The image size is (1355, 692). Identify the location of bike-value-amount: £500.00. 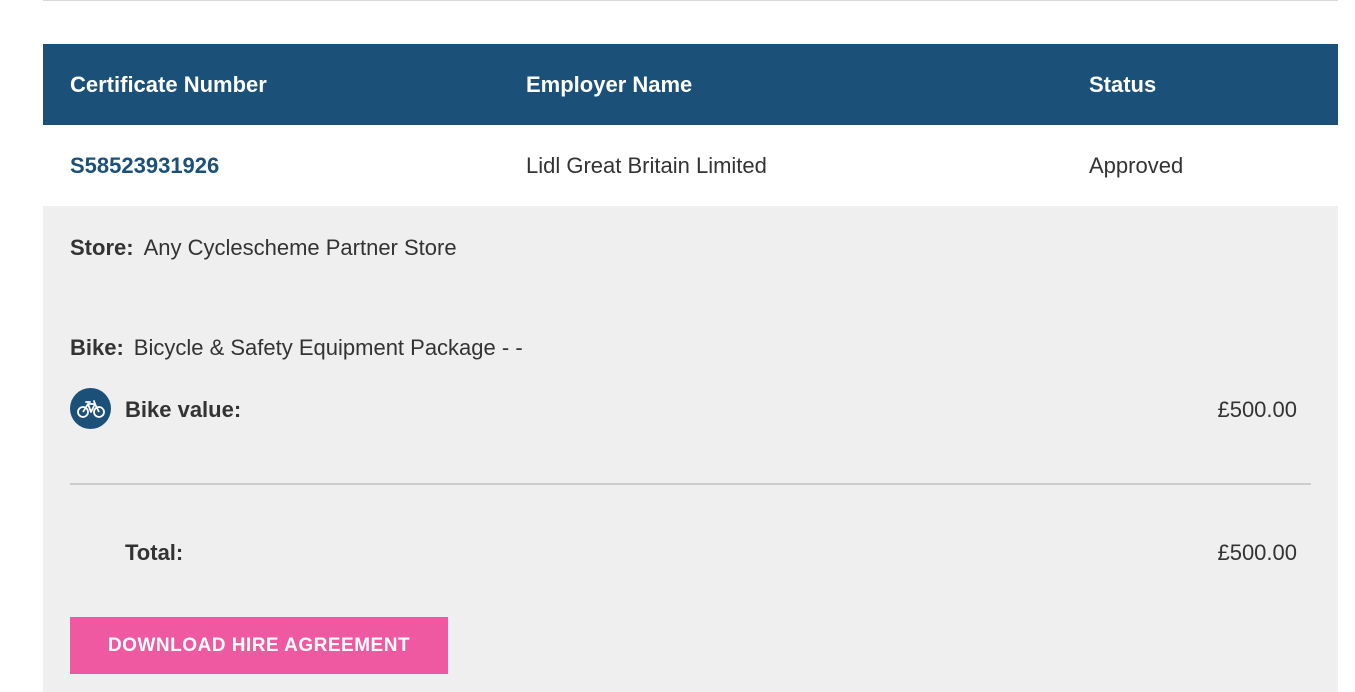
(1257, 409).